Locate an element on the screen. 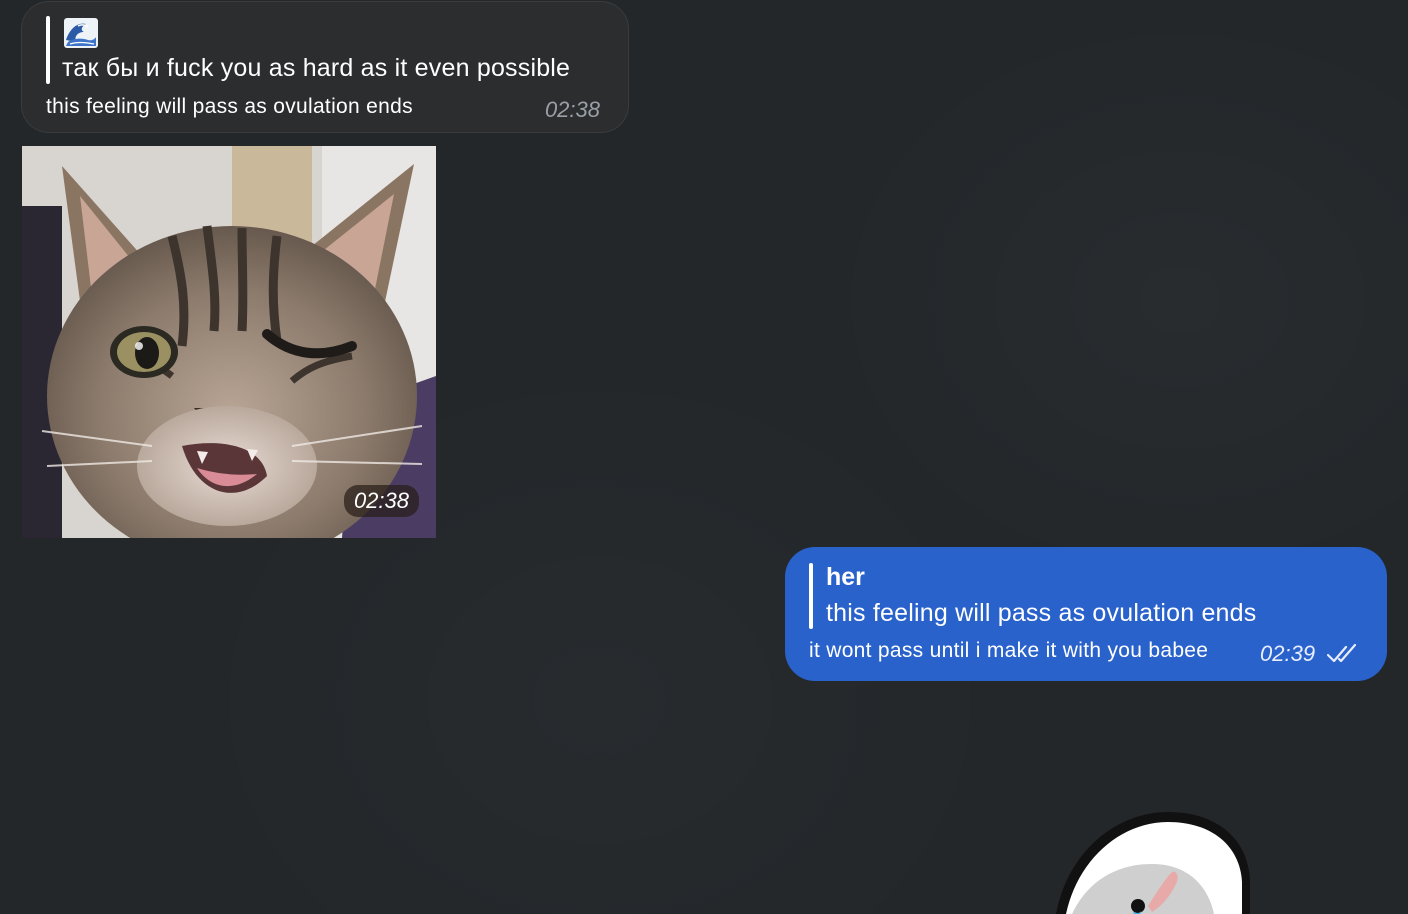 The width and height of the screenshot is (1408, 914). photo-time: 02:38 is located at coordinates (381, 501).